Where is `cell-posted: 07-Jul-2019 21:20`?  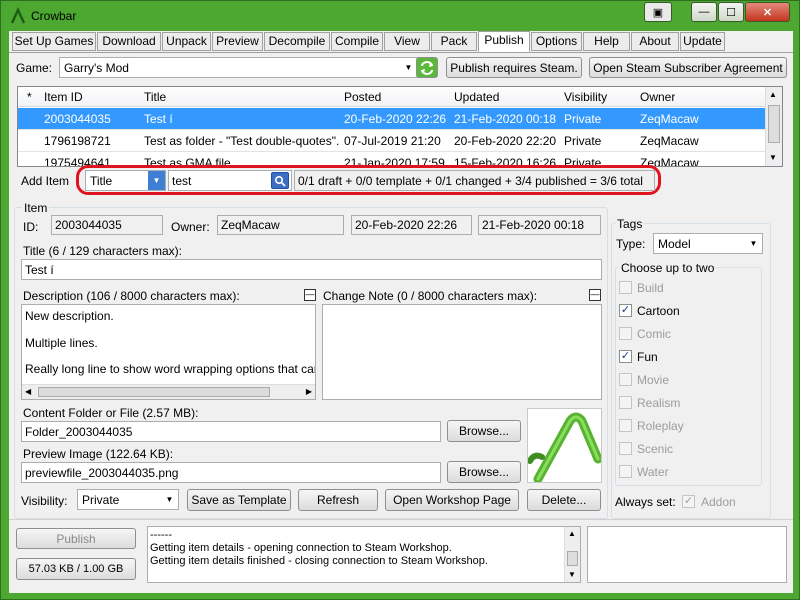
cell-posted: 07-Jul-2019 21:20 is located at coordinates (392, 141).